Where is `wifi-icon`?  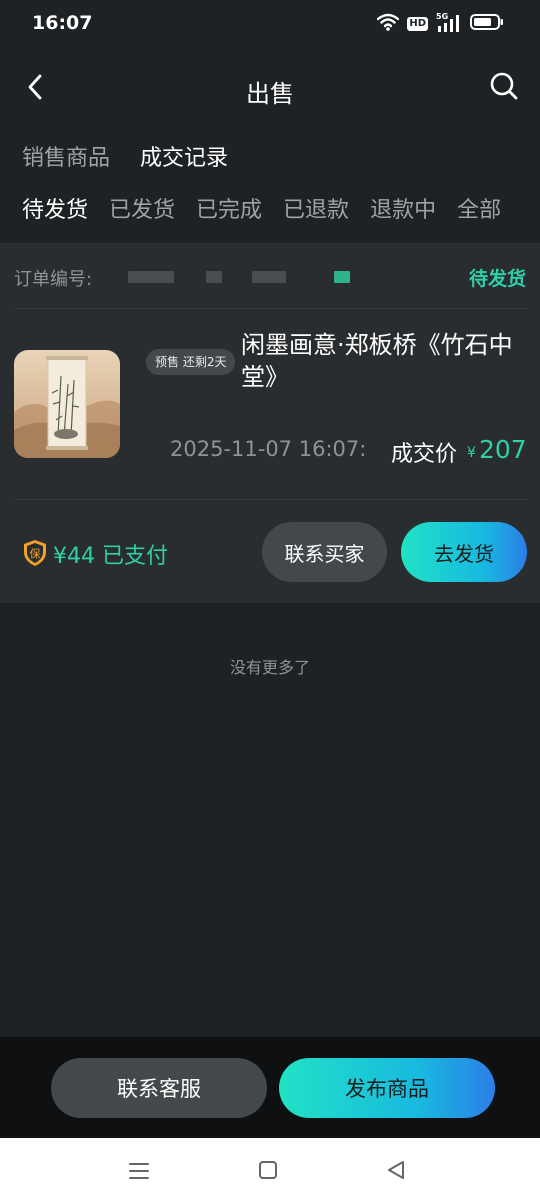 wifi-icon is located at coordinates (388, 24).